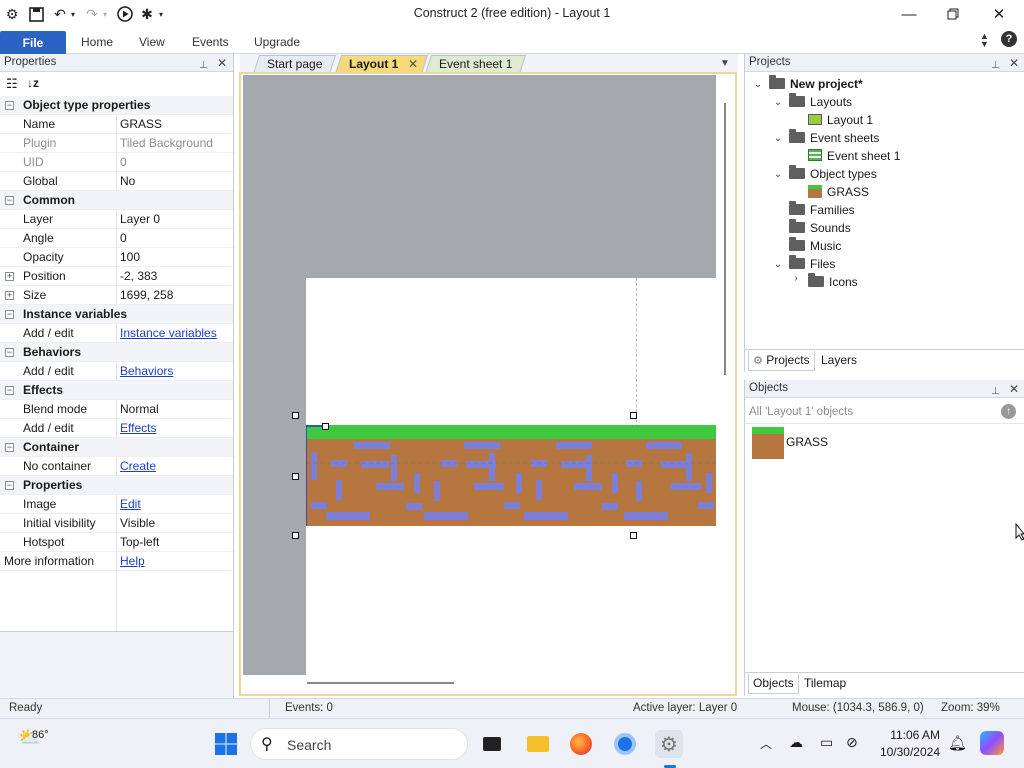 The height and width of the screenshot is (768, 1024). Describe the element at coordinates (138, 428) in the screenshot. I see `effects-link: Effects` at that location.